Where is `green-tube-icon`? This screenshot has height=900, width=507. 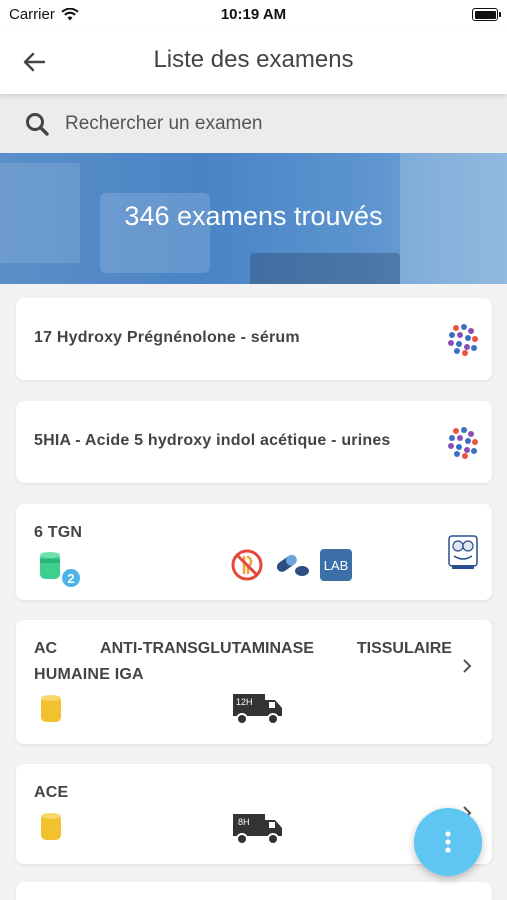 green-tube-icon is located at coordinates (50, 565).